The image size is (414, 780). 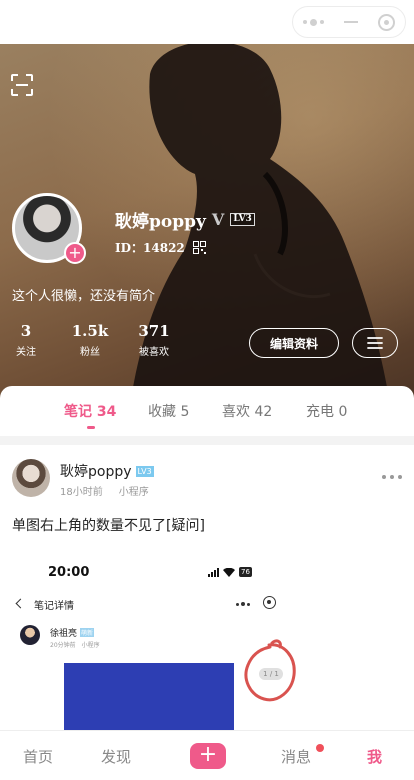 I want to click on stat-number: 371, so click(x=154, y=331).